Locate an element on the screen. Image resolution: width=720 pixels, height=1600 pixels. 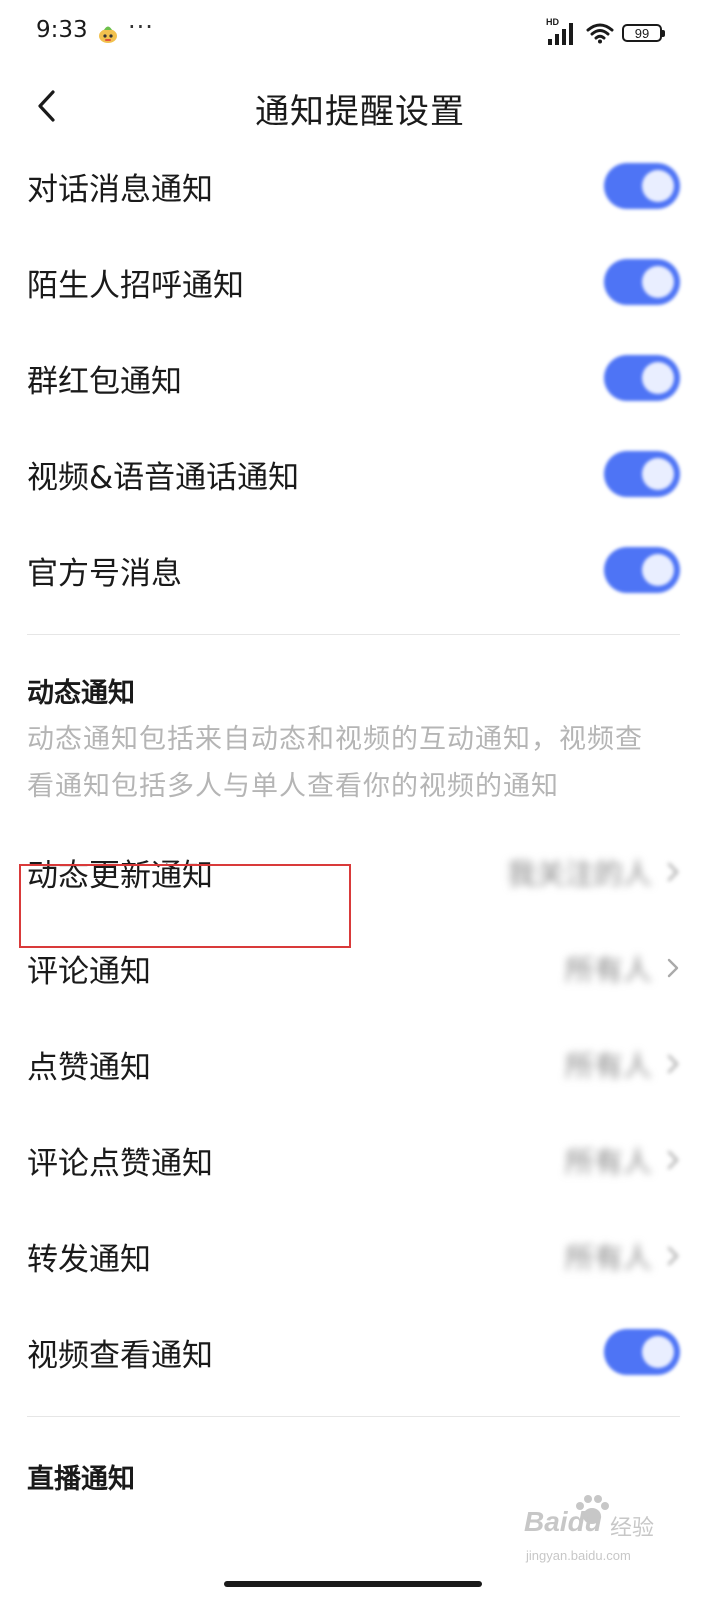
row-label: 点赞通知 is located at coordinates (89, 1067).